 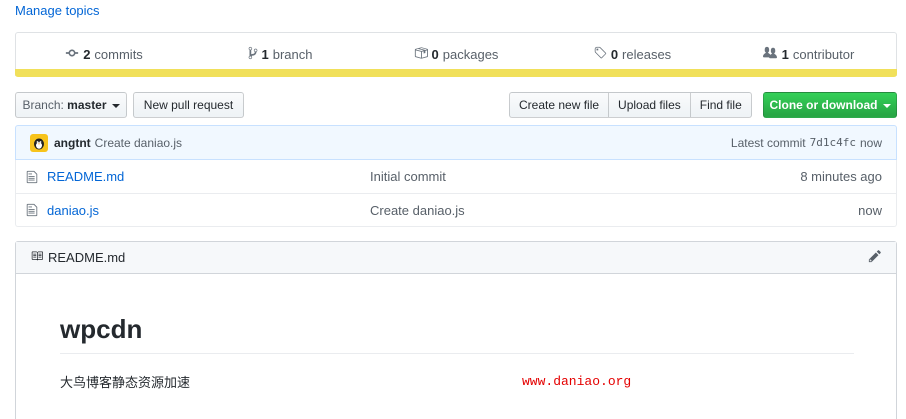 I want to click on latest-commit-label: Latest commit, so click(x=768, y=142).